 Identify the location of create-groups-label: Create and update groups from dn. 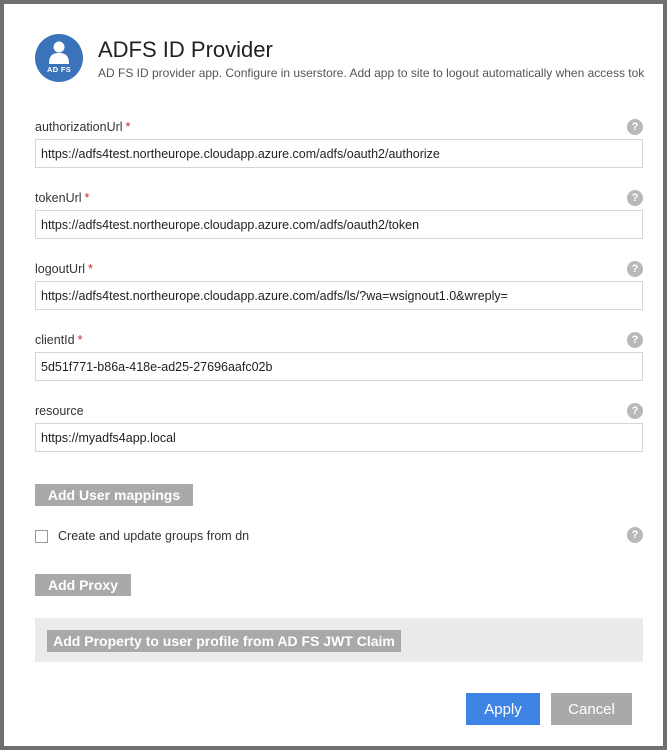
(154, 536).